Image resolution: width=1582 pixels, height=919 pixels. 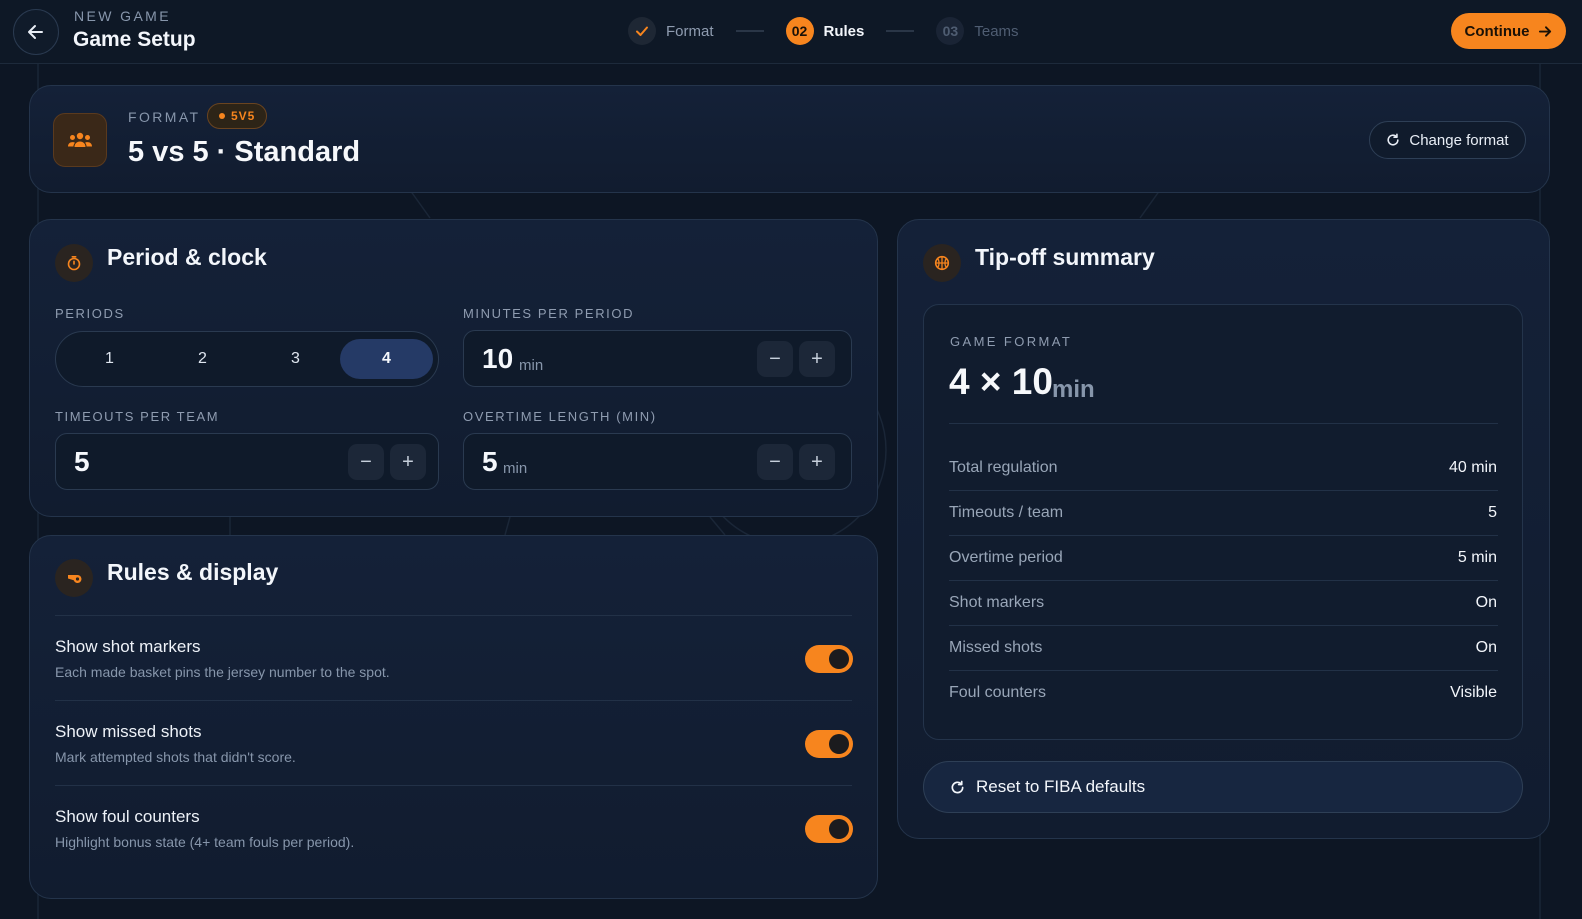 I want to click on rule-title: Show foul counters, so click(x=127, y=816).